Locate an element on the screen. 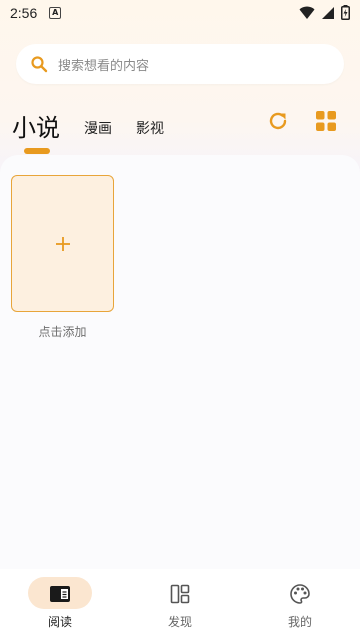 The width and height of the screenshot is (360, 639). category-tabs: 小说 漫画 影视 is located at coordinates (100, 127).